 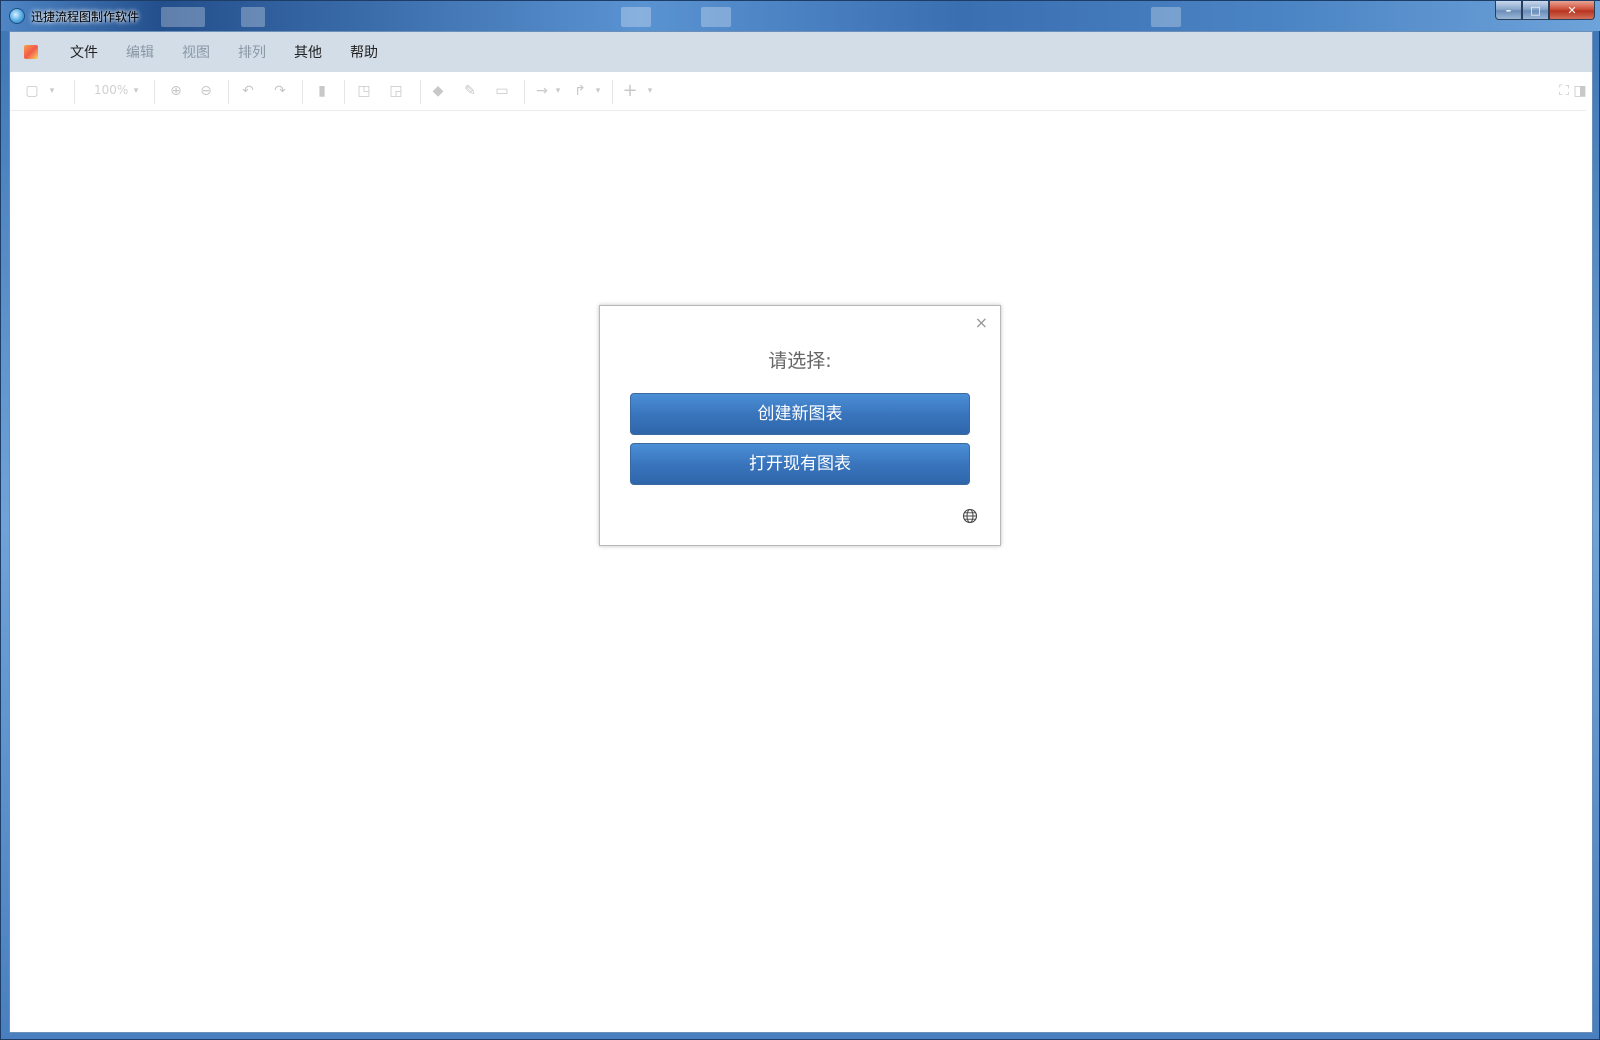 What do you see at coordinates (248, 91) in the screenshot?
I see `undo-icon: ↶` at bounding box center [248, 91].